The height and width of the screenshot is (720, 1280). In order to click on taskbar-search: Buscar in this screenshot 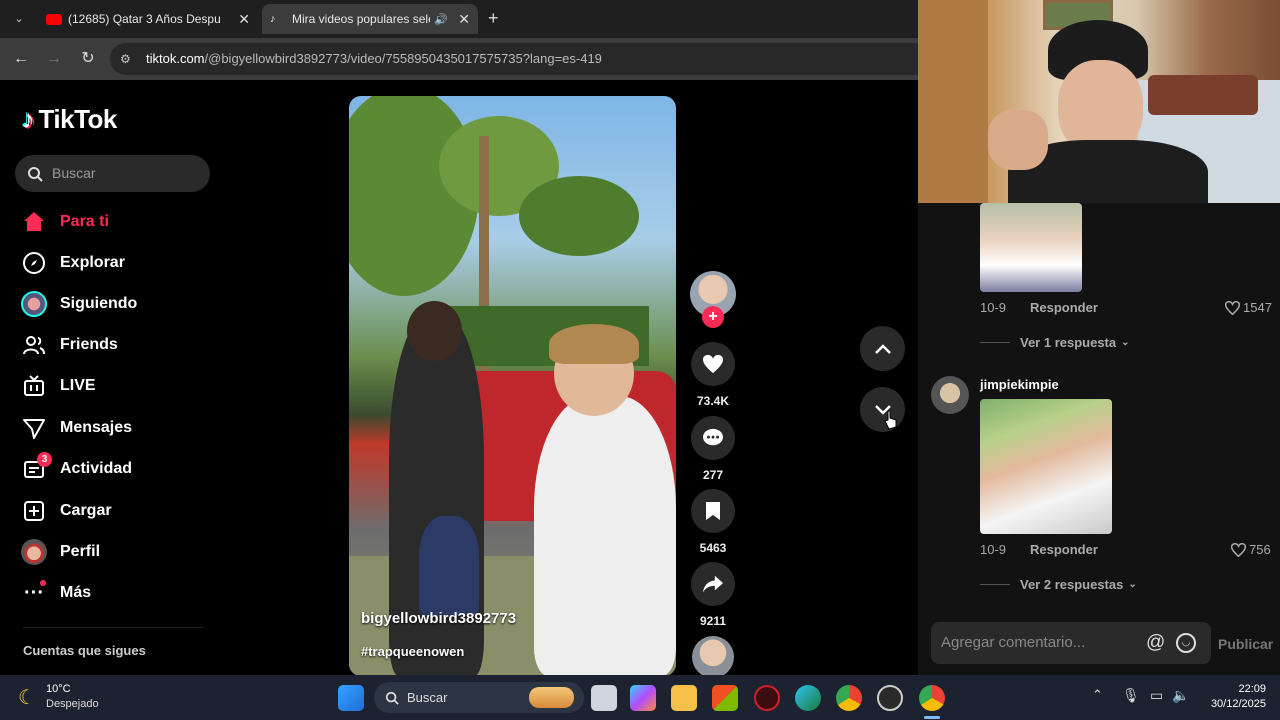, I will do `click(479, 697)`.